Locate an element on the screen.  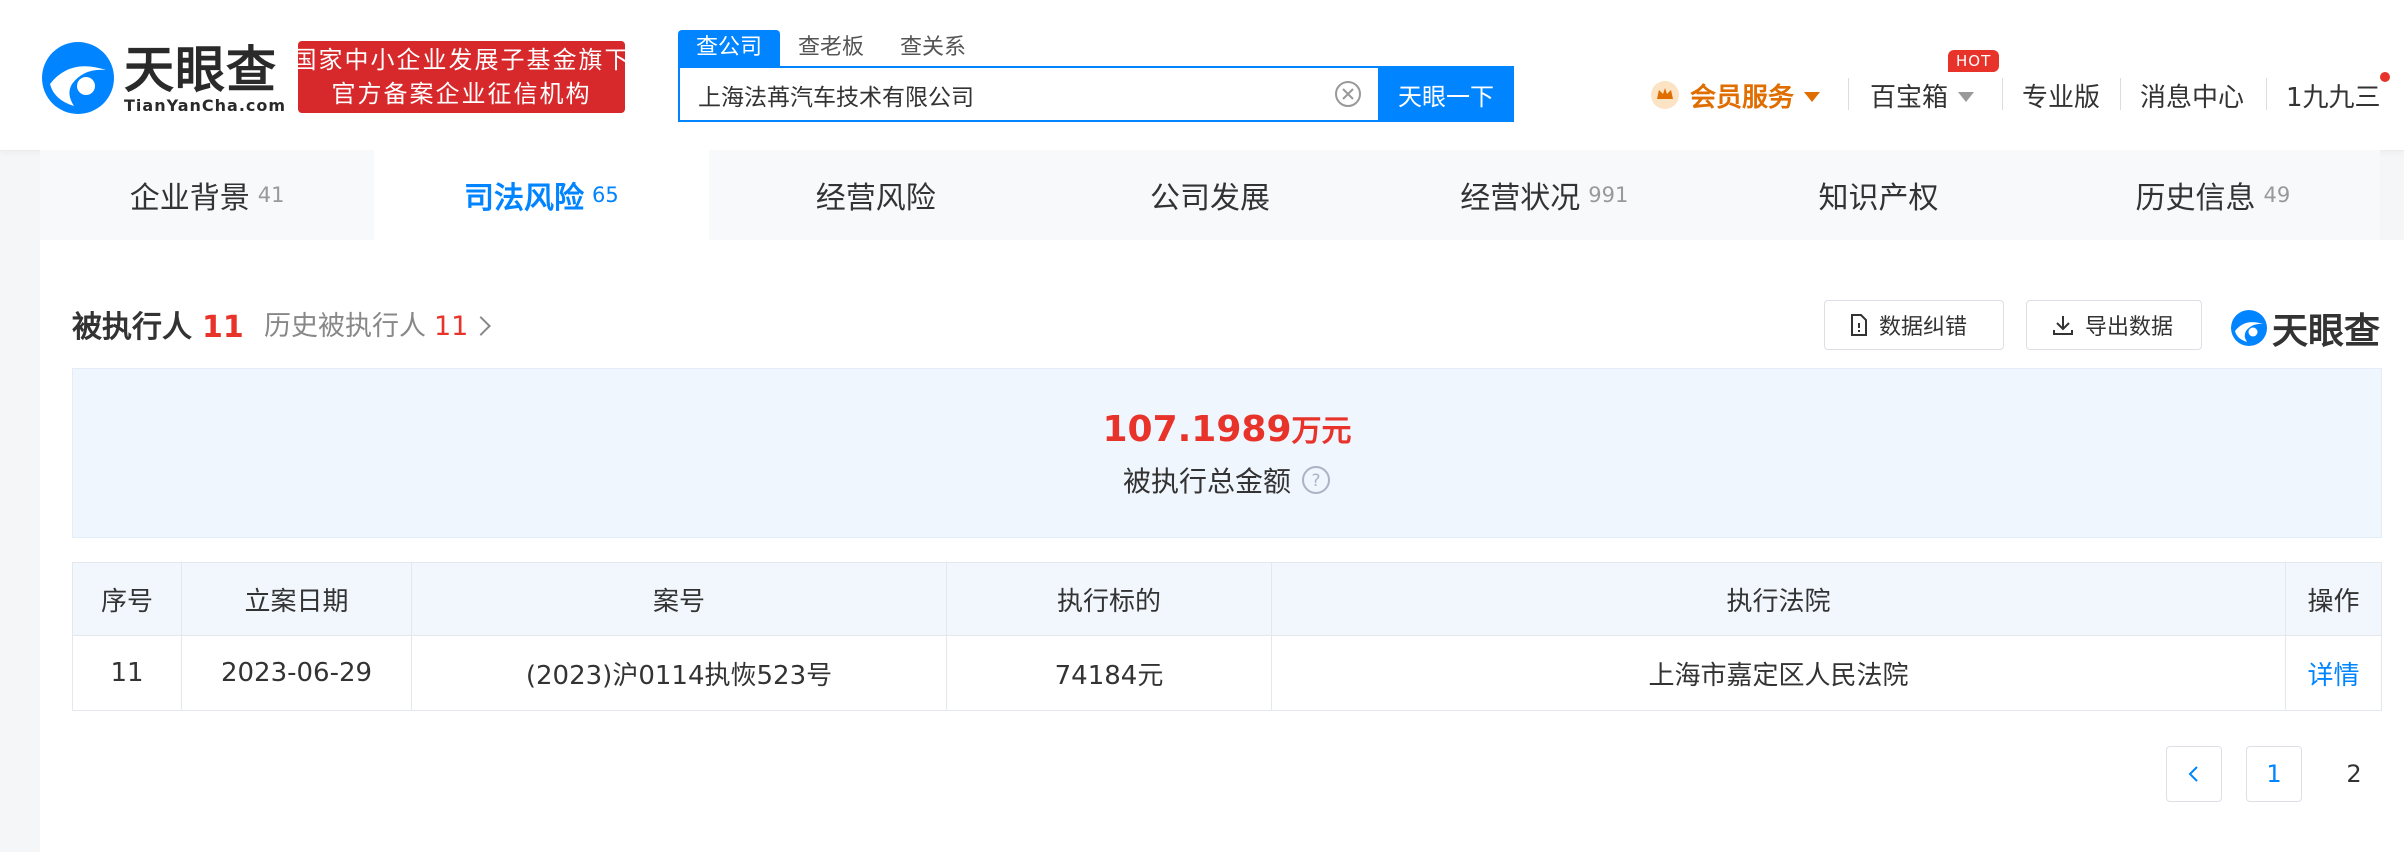
search-tab-boss: 查老板 is located at coordinates (831, 48).